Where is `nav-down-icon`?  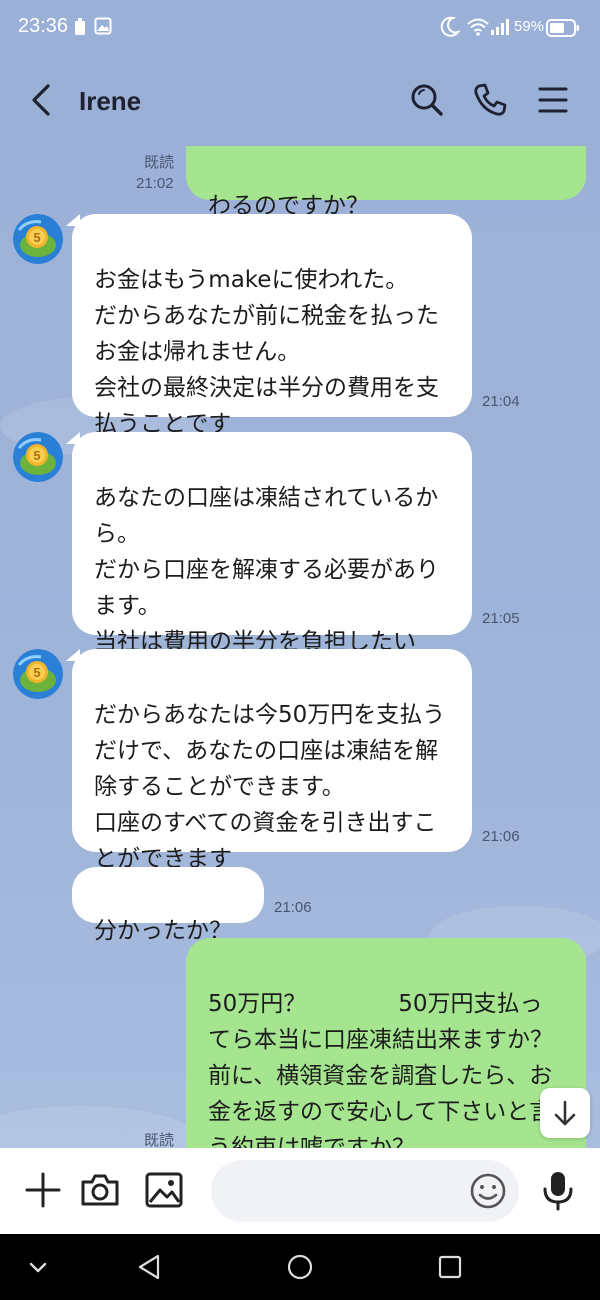 nav-down-icon is located at coordinates (38, 1267).